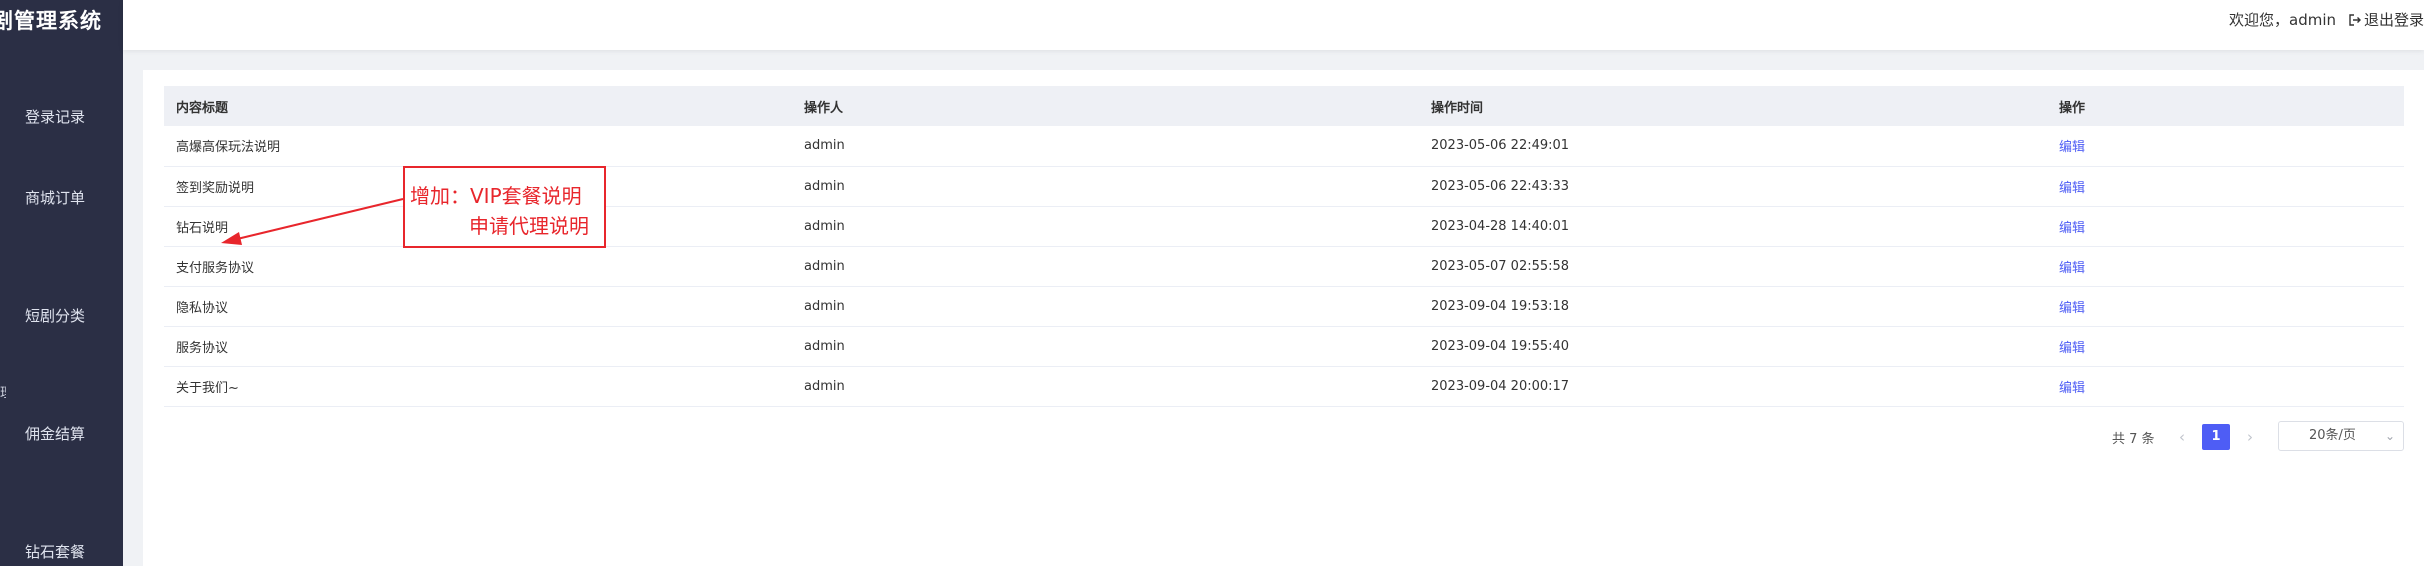 The height and width of the screenshot is (566, 2424). What do you see at coordinates (2355, 20) in the screenshot?
I see `logout-icon` at bounding box center [2355, 20].